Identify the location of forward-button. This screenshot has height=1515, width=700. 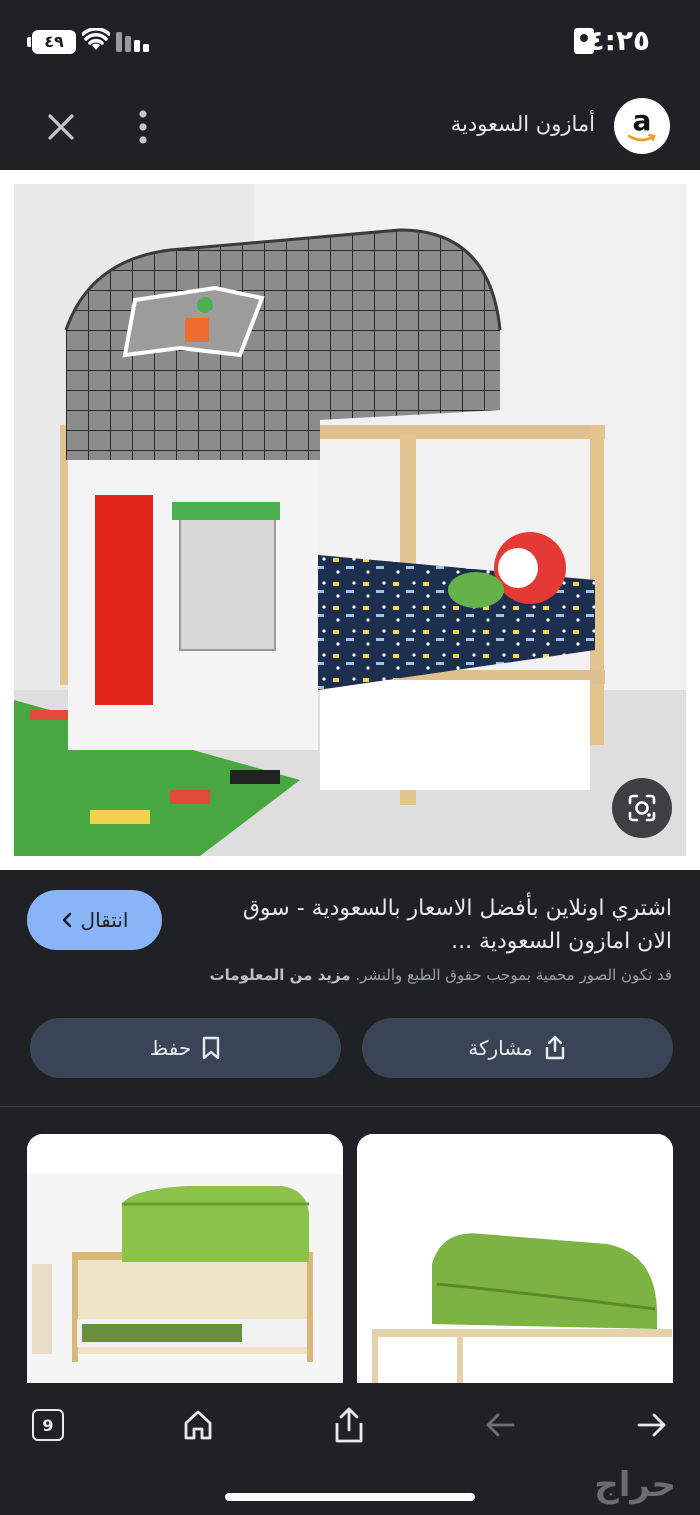
(652, 1425).